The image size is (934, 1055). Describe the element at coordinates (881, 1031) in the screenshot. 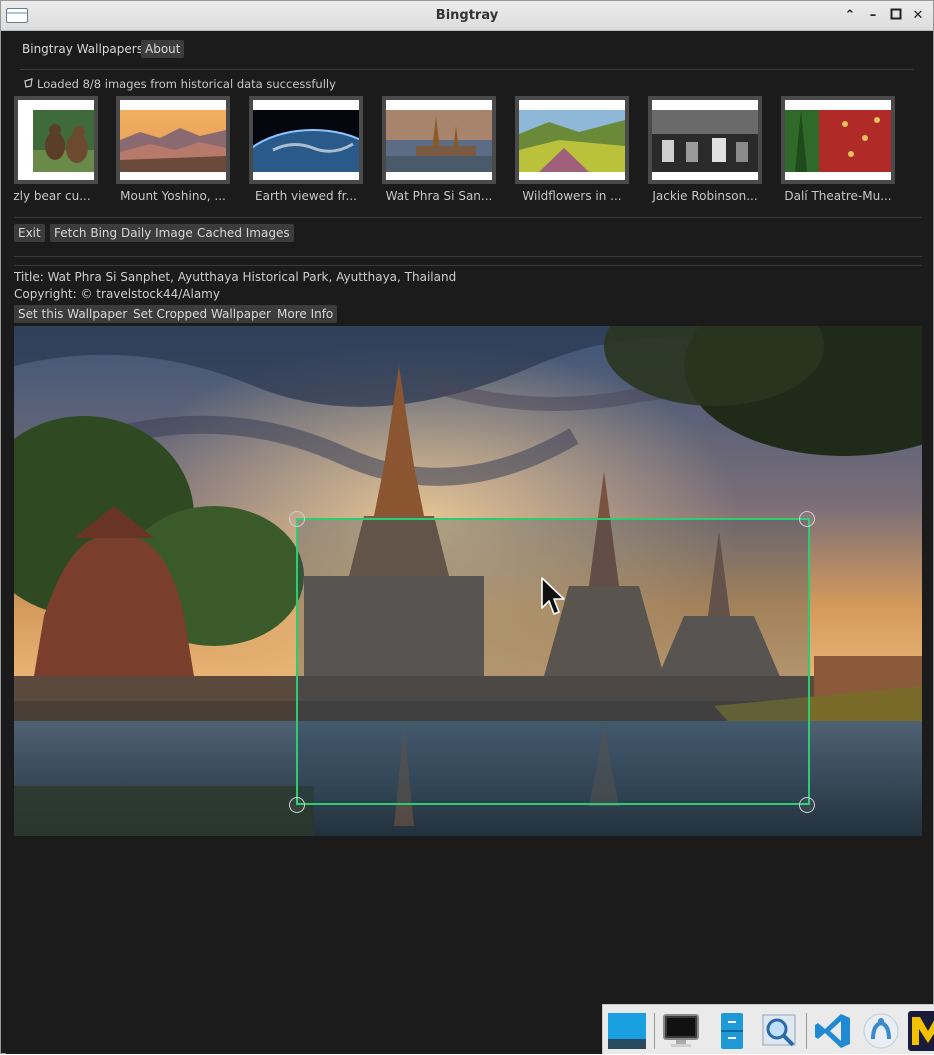

I see `kde-connect-icon` at that location.